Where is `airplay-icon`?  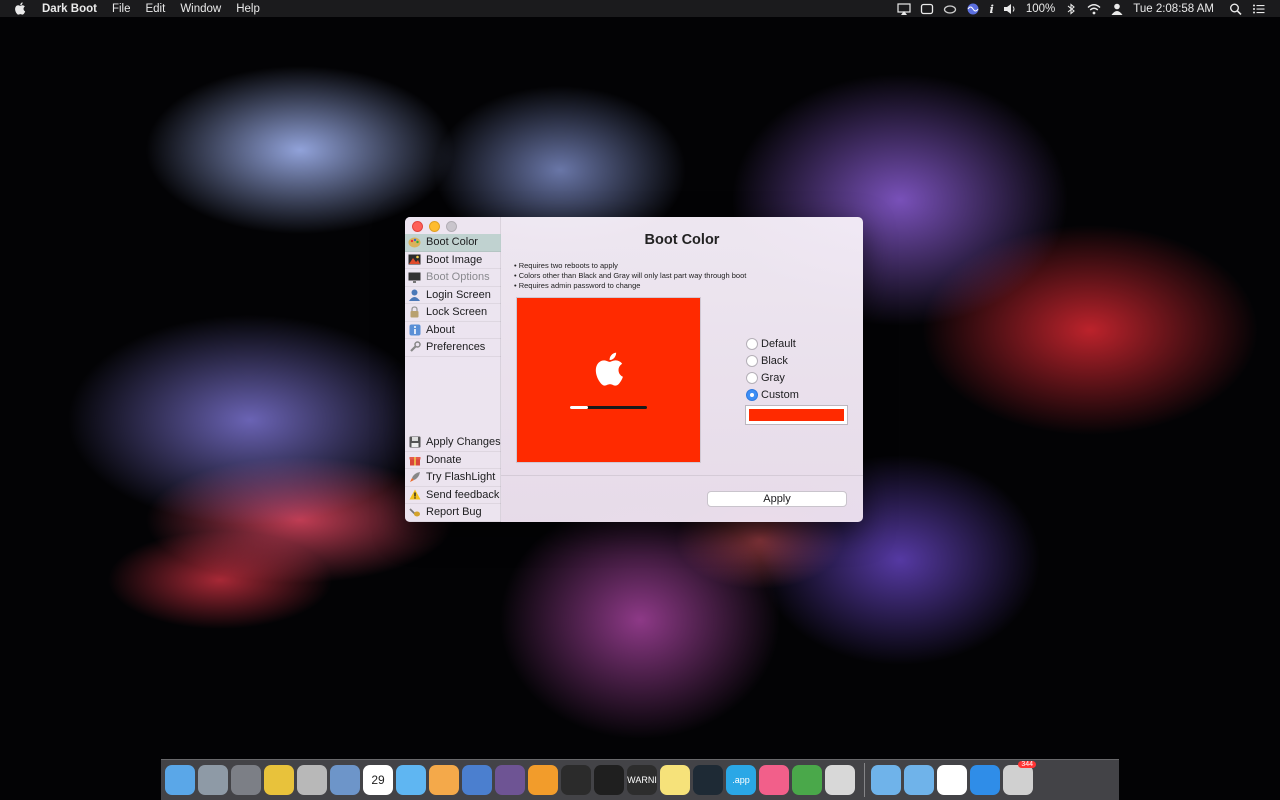
airplay-icon is located at coordinates (904, 8).